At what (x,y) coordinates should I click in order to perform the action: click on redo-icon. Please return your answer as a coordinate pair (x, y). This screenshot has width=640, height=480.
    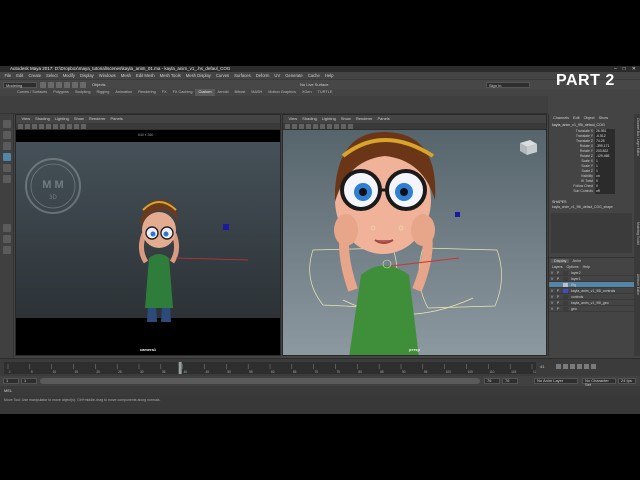
    Looking at the image, I should click on (75, 85).